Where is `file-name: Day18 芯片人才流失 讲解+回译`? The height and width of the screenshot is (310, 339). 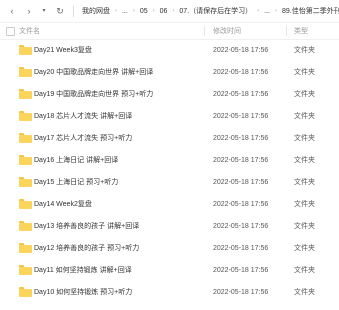 file-name: Day18 芯片人才流失 讲解+回译 is located at coordinates (83, 116).